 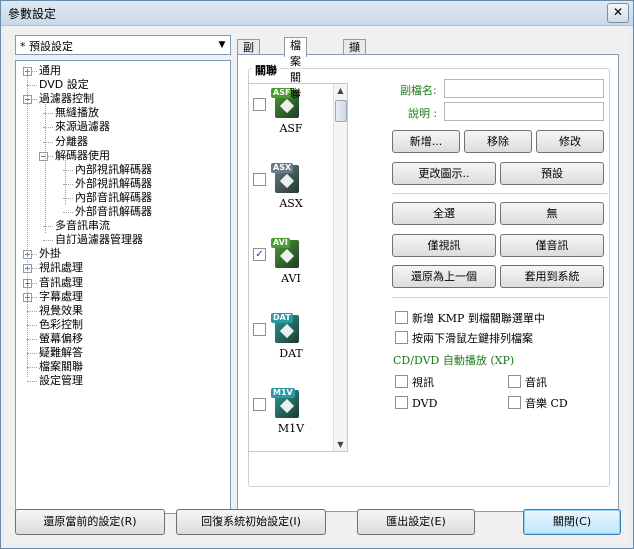 What do you see at coordinates (454, 360) in the screenshot?
I see `autoplay-title: CD/DVD 自動播放 (XP)` at bounding box center [454, 360].